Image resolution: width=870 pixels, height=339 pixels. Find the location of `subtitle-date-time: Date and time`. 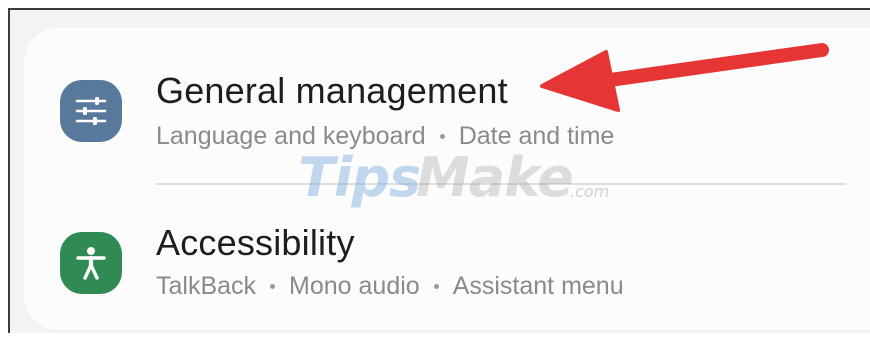

subtitle-date-time: Date and time is located at coordinates (536, 136).